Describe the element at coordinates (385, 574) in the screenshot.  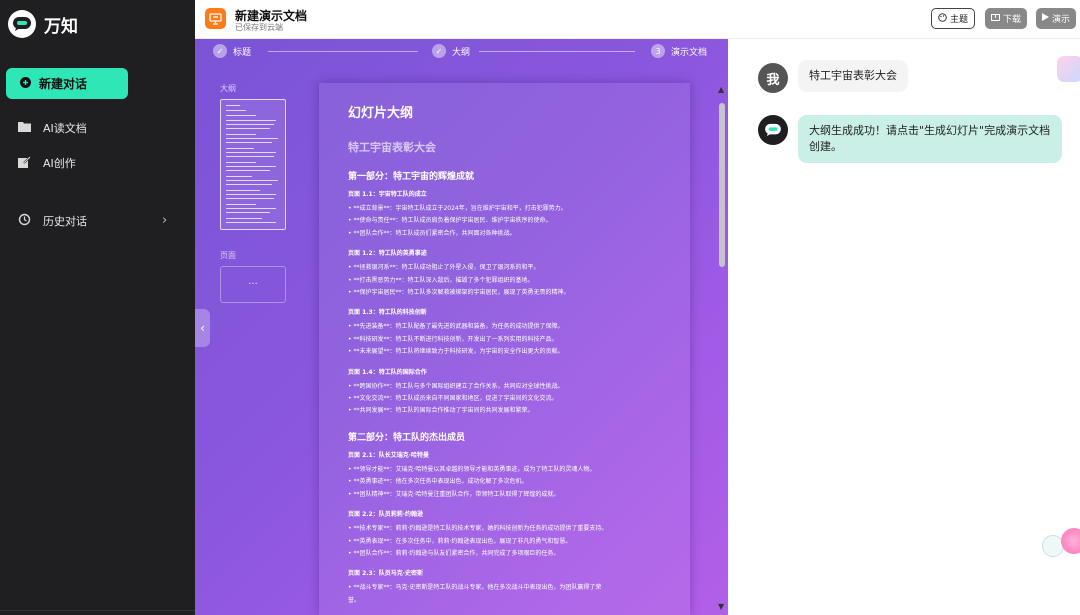
I see `page-title: 页面 2.3：队员马克·史密斯` at that location.